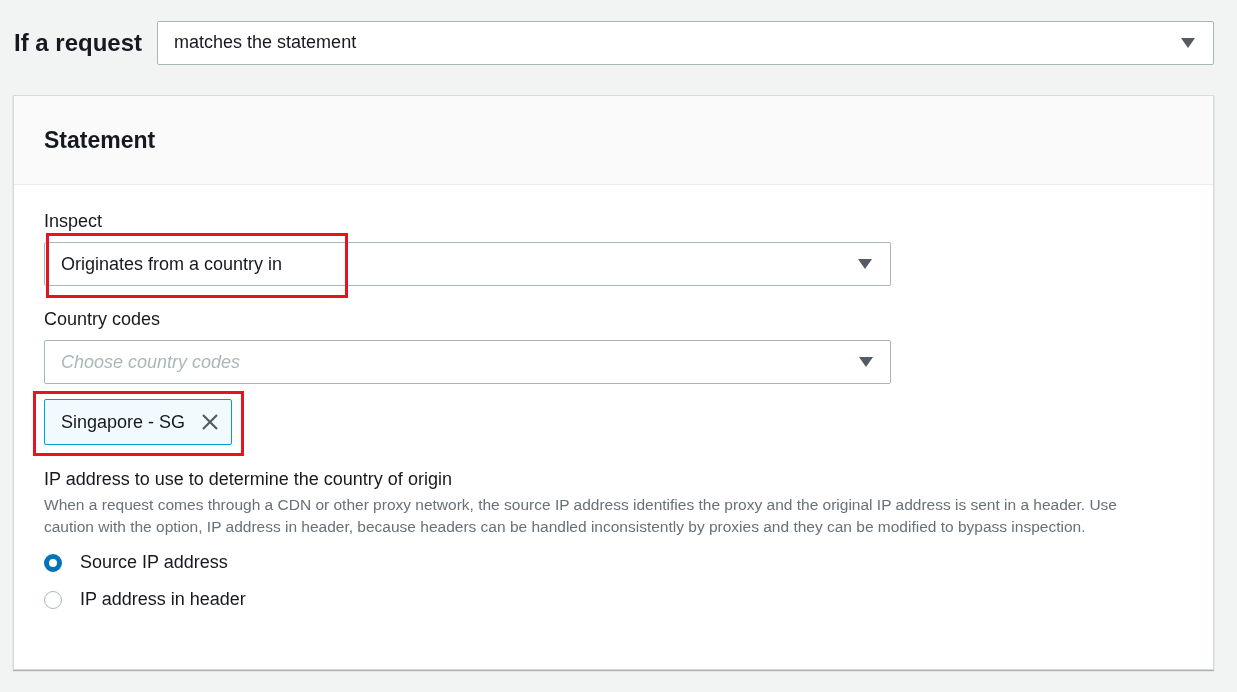 The width and height of the screenshot is (1237, 692). What do you see at coordinates (467, 264) in the screenshot?
I see `inspect-select: Originates from a country in` at bounding box center [467, 264].